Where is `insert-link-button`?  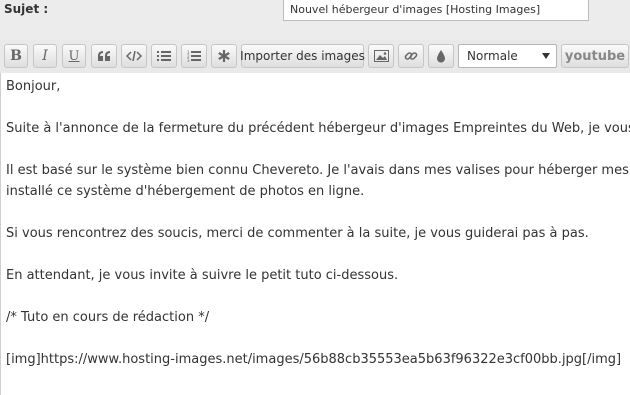 insert-link-button is located at coordinates (411, 56).